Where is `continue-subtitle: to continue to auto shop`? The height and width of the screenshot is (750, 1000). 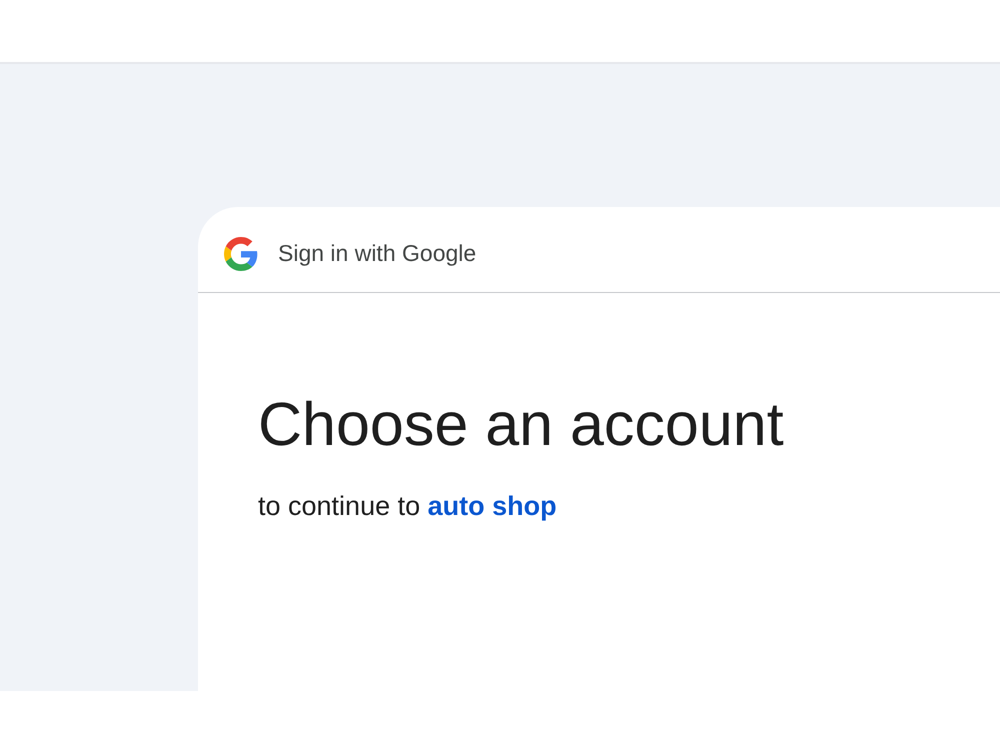 continue-subtitle: to continue to auto shop is located at coordinates (407, 506).